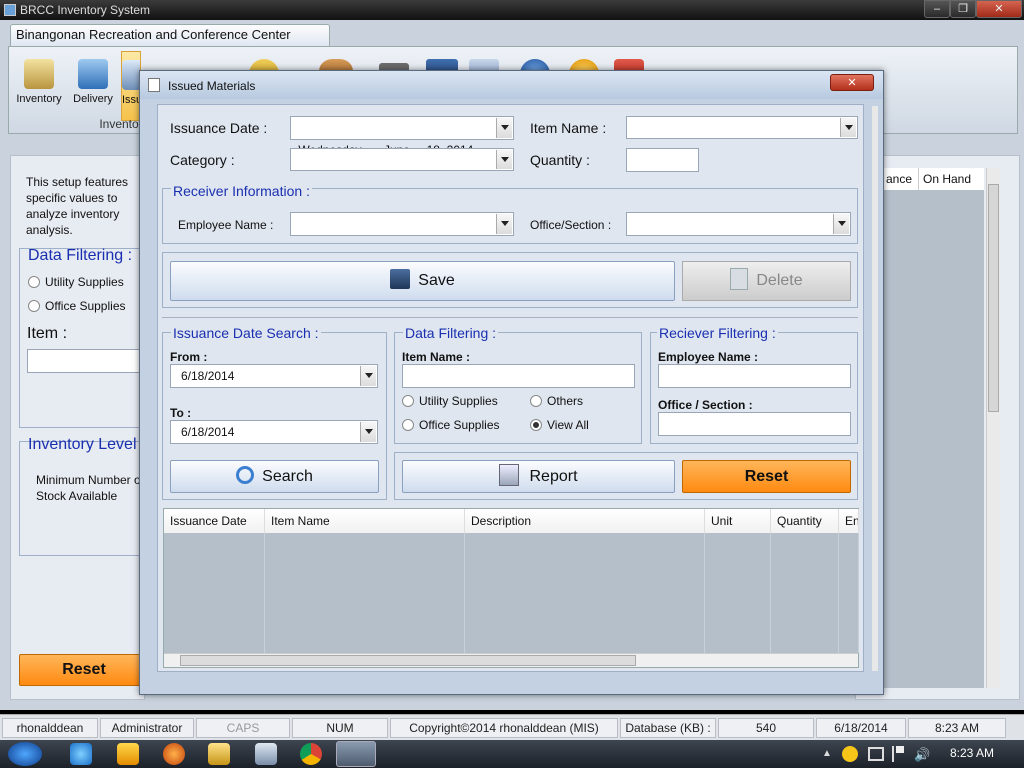  Describe the element at coordinates (274, 432) in the screenshot. I see `to-date-picker: 6/18/2014` at that location.